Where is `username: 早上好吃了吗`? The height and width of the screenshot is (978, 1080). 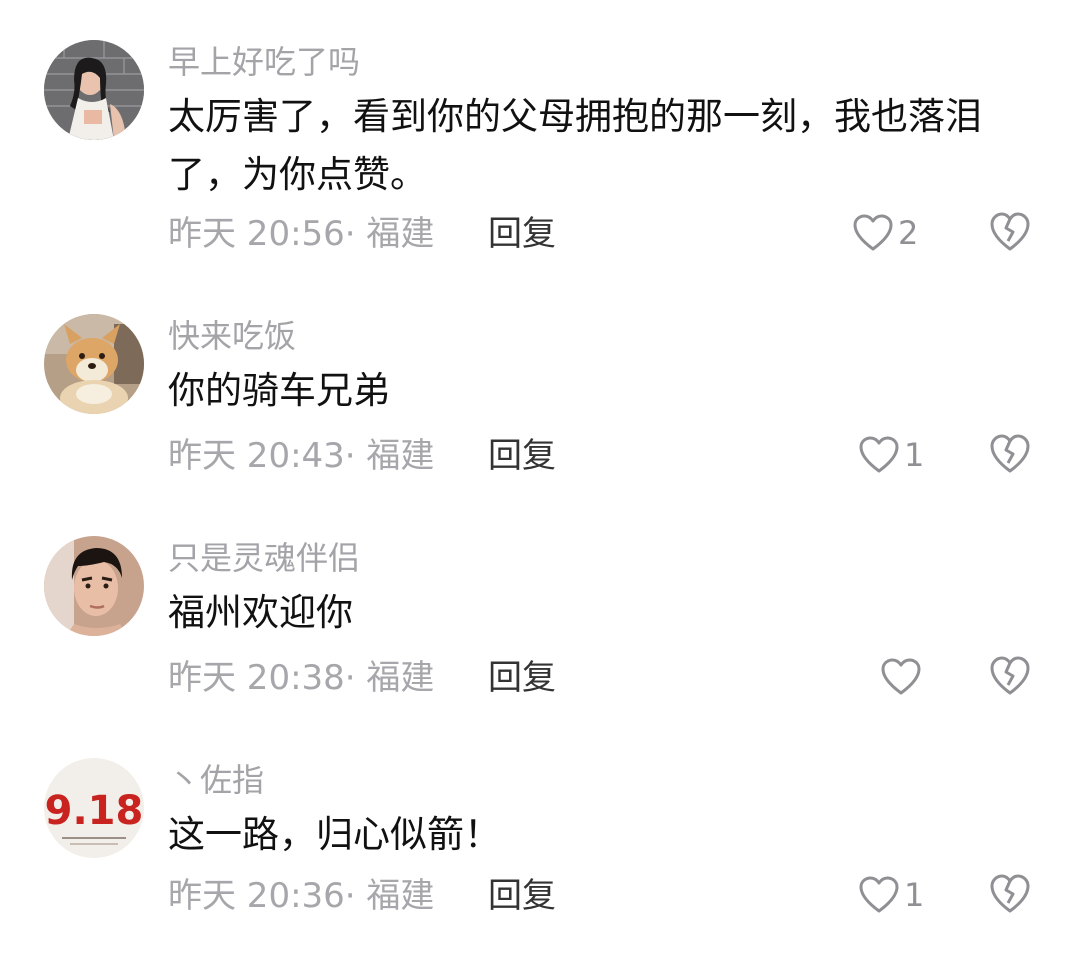
username: 早上好吃了吗 is located at coordinates (264, 62).